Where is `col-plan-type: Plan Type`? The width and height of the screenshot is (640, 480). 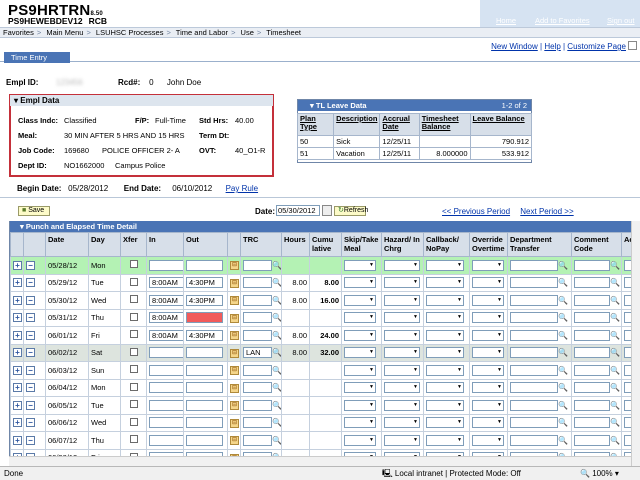
col-plan-type: Plan Type is located at coordinates (315, 124).